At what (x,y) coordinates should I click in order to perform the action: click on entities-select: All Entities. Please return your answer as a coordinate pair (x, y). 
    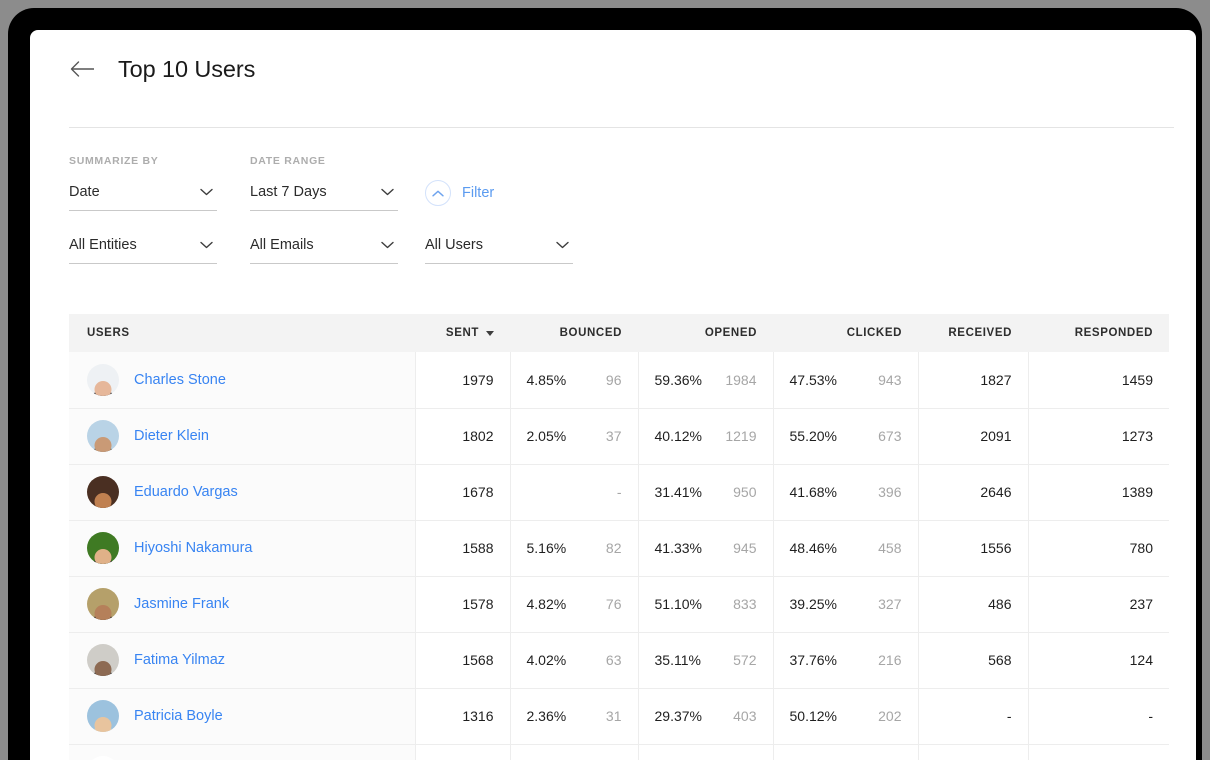
    Looking at the image, I should click on (143, 250).